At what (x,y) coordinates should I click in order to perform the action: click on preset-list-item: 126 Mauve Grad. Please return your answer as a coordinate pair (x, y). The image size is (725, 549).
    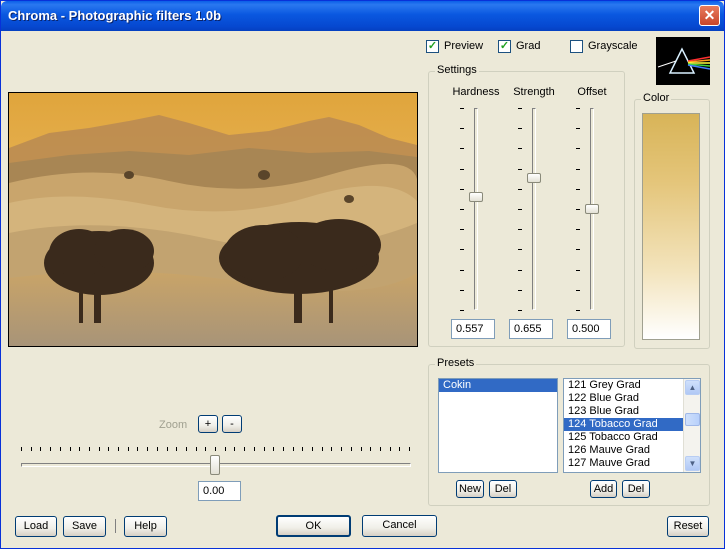
    Looking at the image, I should click on (623, 450).